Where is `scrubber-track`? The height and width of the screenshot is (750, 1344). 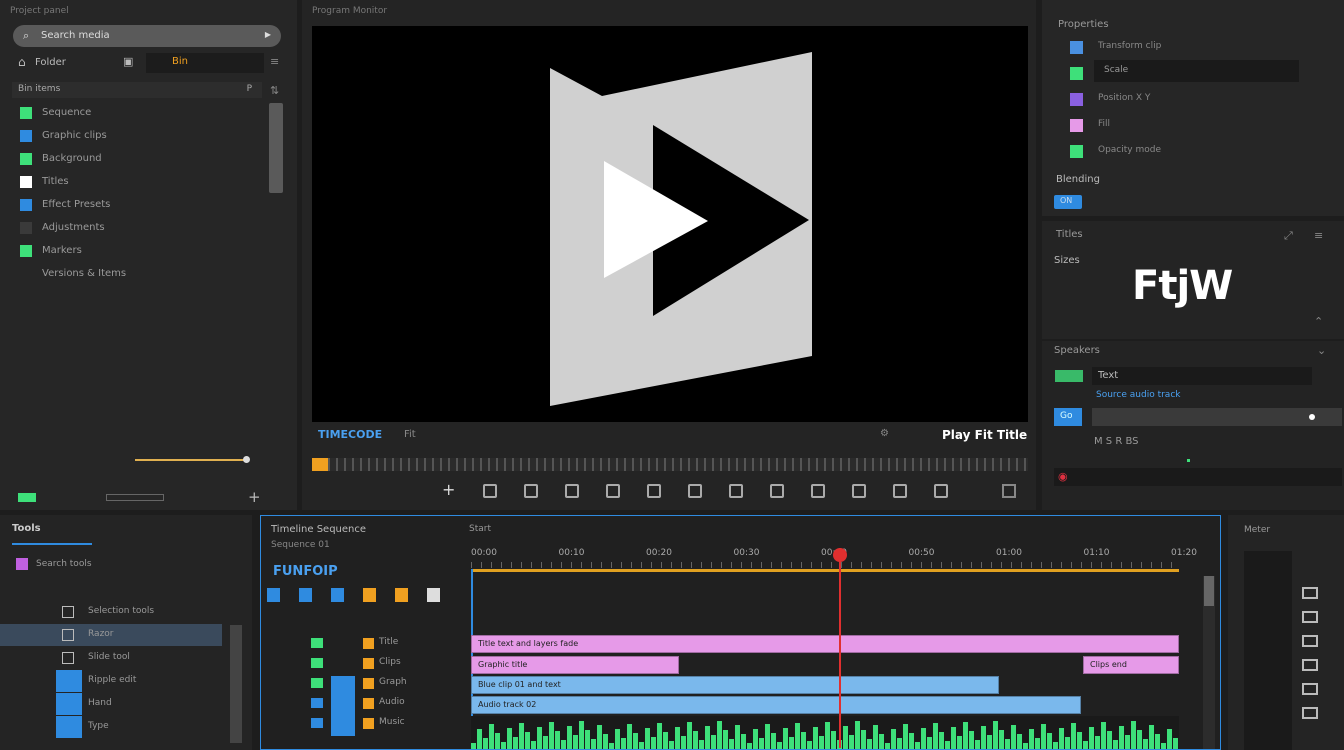 scrubber-track is located at coordinates (670, 464).